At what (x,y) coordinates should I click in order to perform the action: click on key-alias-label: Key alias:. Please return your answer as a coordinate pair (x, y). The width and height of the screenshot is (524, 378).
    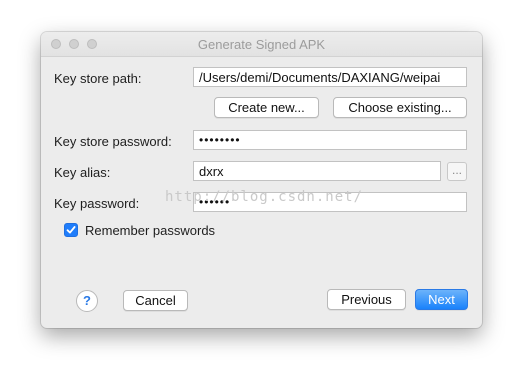
    Looking at the image, I should click on (82, 172).